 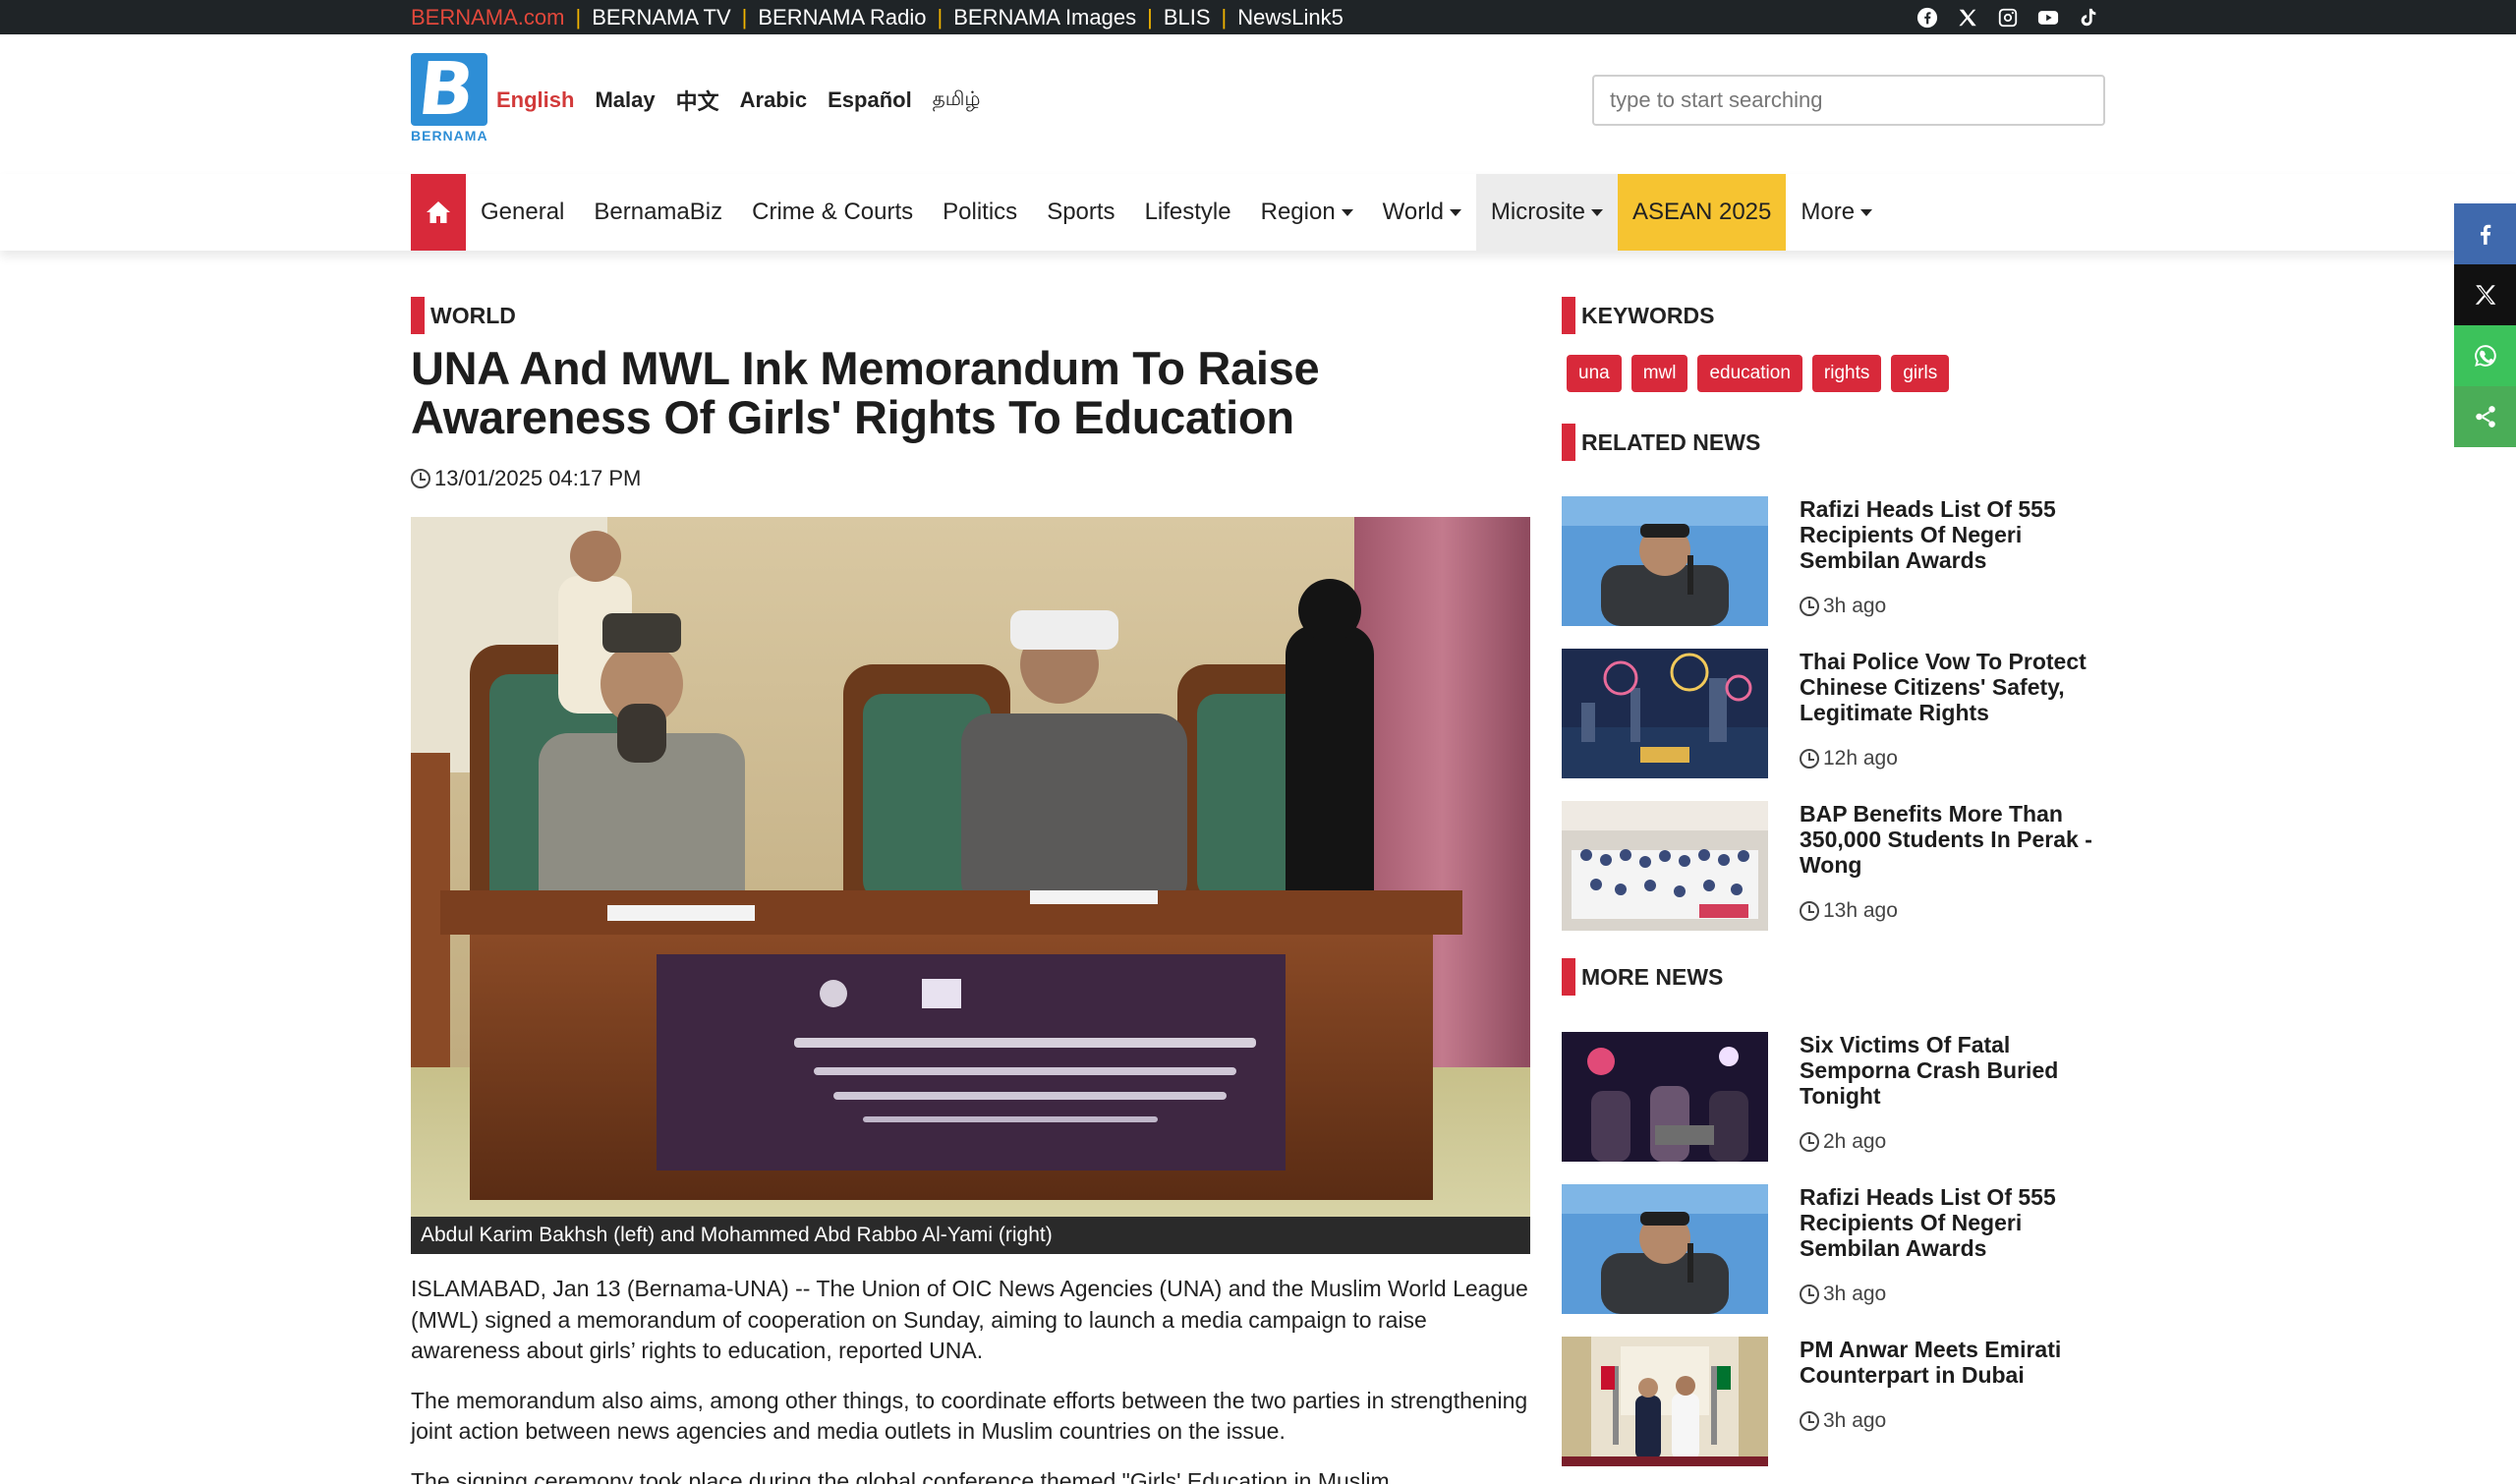 What do you see at coordinates (2048, 17) in the screenshot?
I see `youtube-icon` at bounding box center [2048, 17].